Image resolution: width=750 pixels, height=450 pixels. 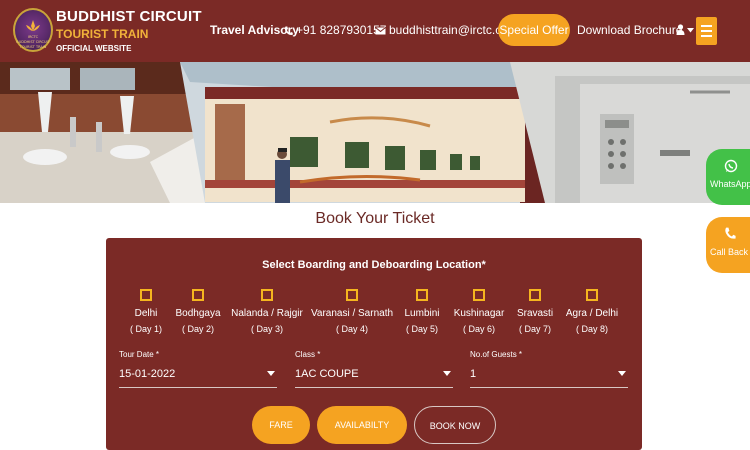 What do you see at coordinates (94, 48) in the screenshot?
I see `brand-tagline: OFFICIAL WEBSITE` at bounding box center [94, 48].